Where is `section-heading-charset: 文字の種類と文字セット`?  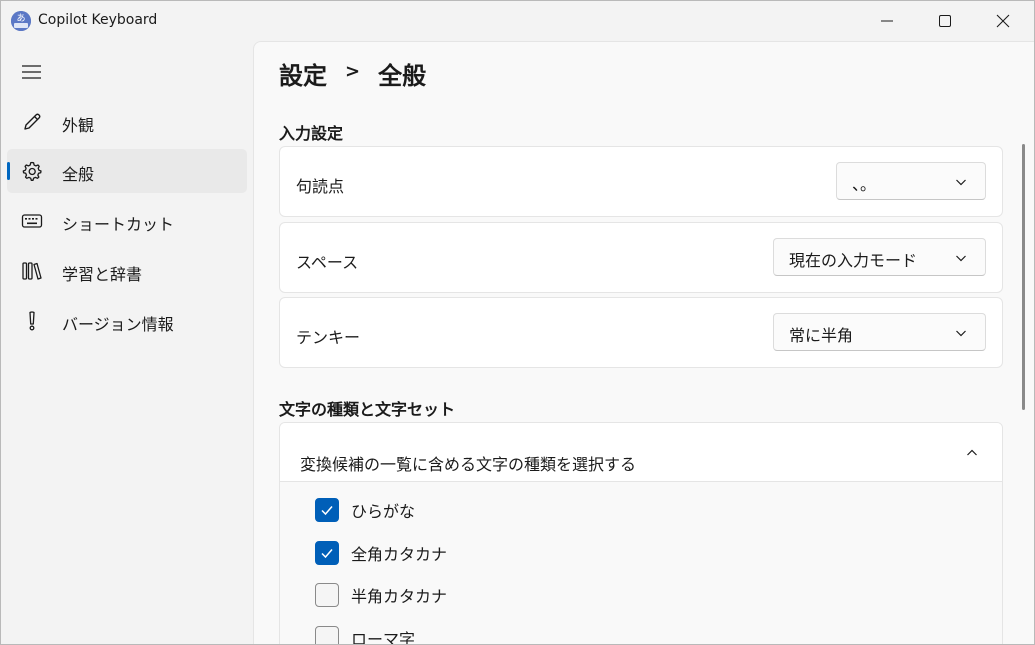 section-heading-charset: 文字の種類と文字セット is located at coordinates (367, 409).